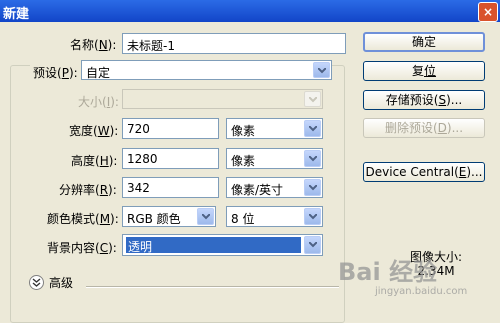 Image resolution: width=500 pixels, height=323 pixels. What do you see at coordinates (222, 245) in the screenshot?
I see `background-select: 透明` at bounding box center [222, 245].